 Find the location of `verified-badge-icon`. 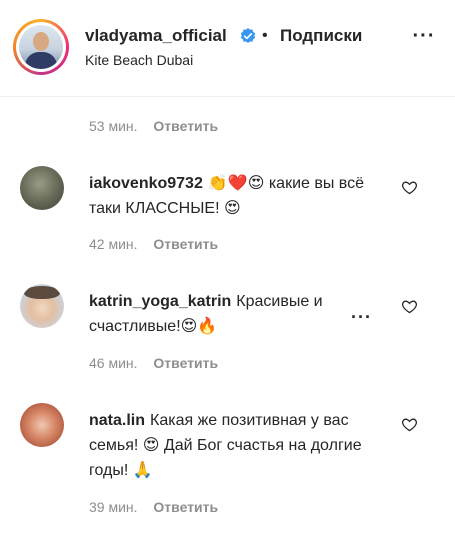

verified-badge-icon is located at coordinates (248, 35).